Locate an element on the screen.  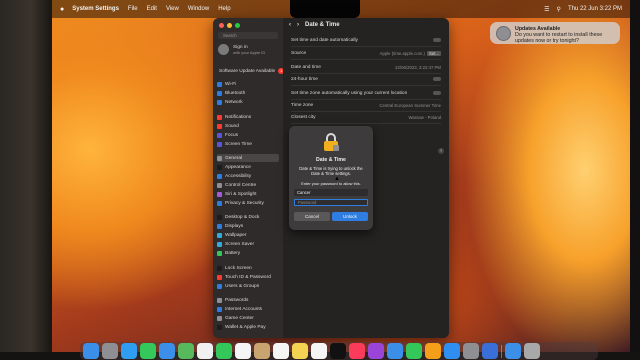
sidebar-item-control-centre: Control Centre is located at coordinates (248, 185).